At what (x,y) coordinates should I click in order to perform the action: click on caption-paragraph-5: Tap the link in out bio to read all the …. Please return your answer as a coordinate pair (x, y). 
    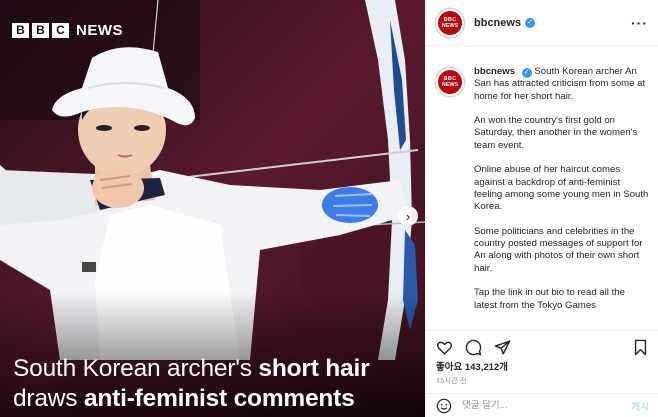
    Looking at the image, I should click on (549, 299).